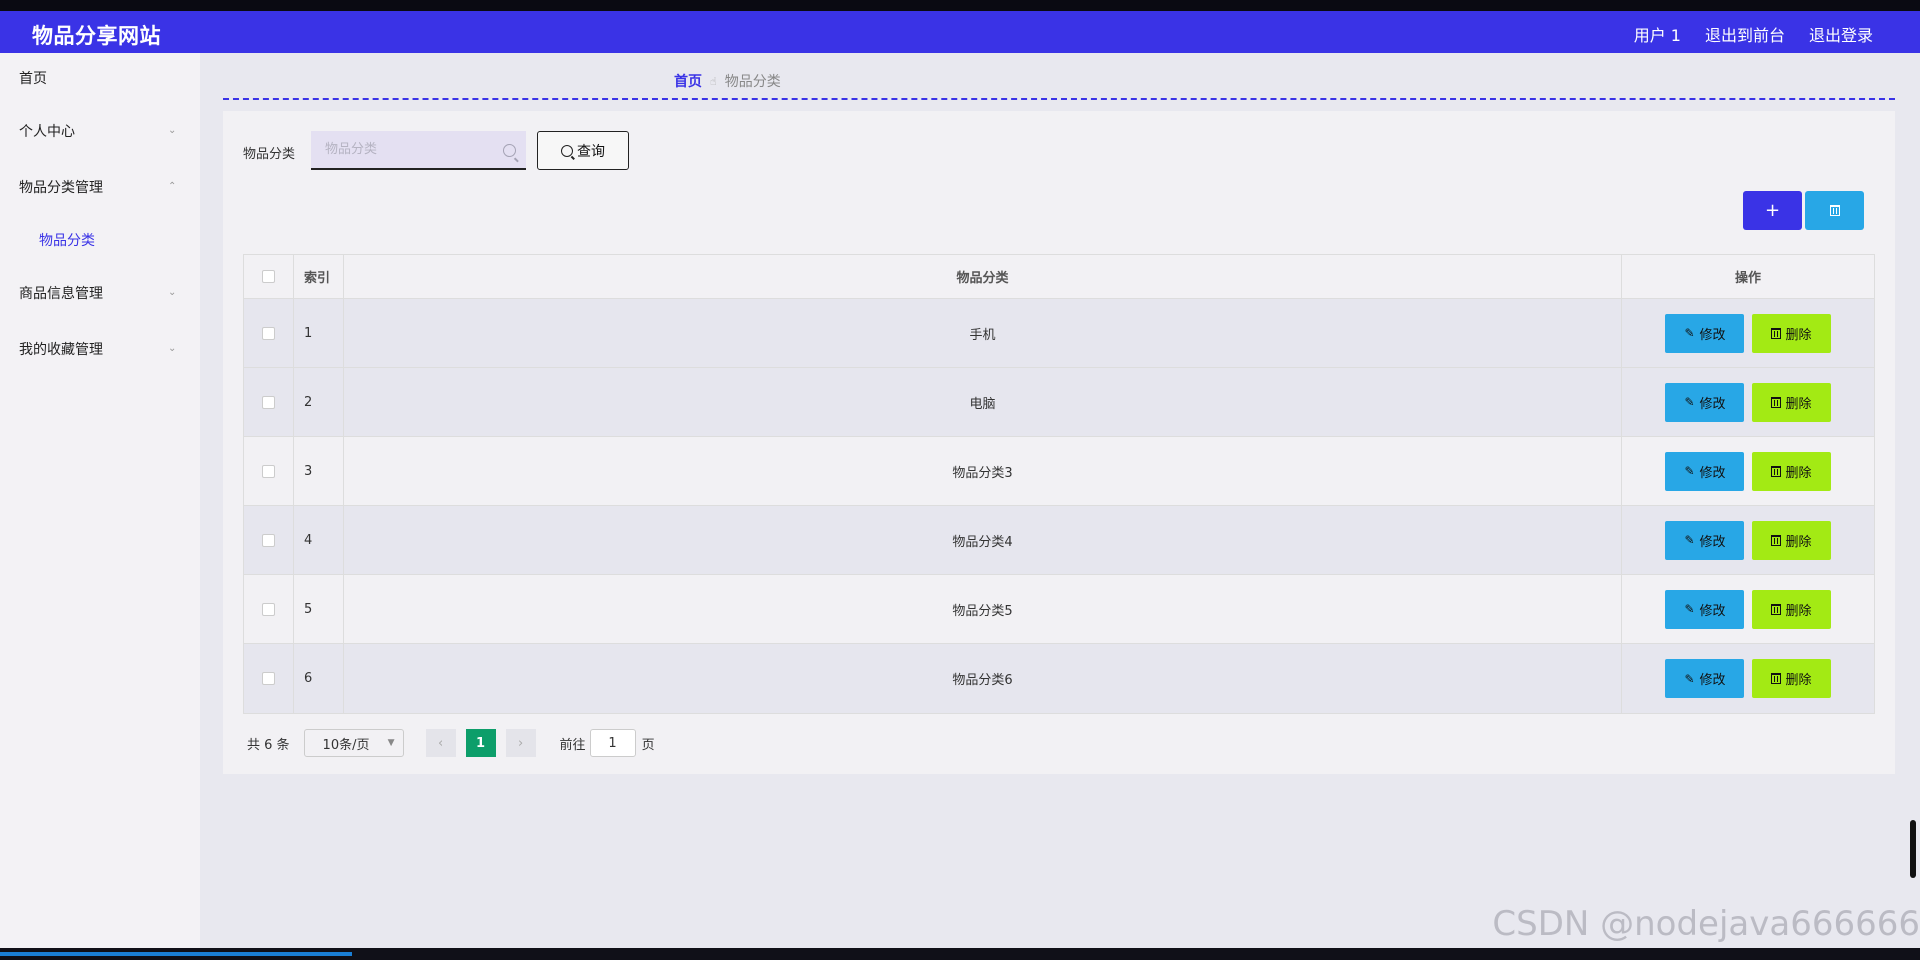  I want to click on goto-prefix: 前往, so click(572, 745).